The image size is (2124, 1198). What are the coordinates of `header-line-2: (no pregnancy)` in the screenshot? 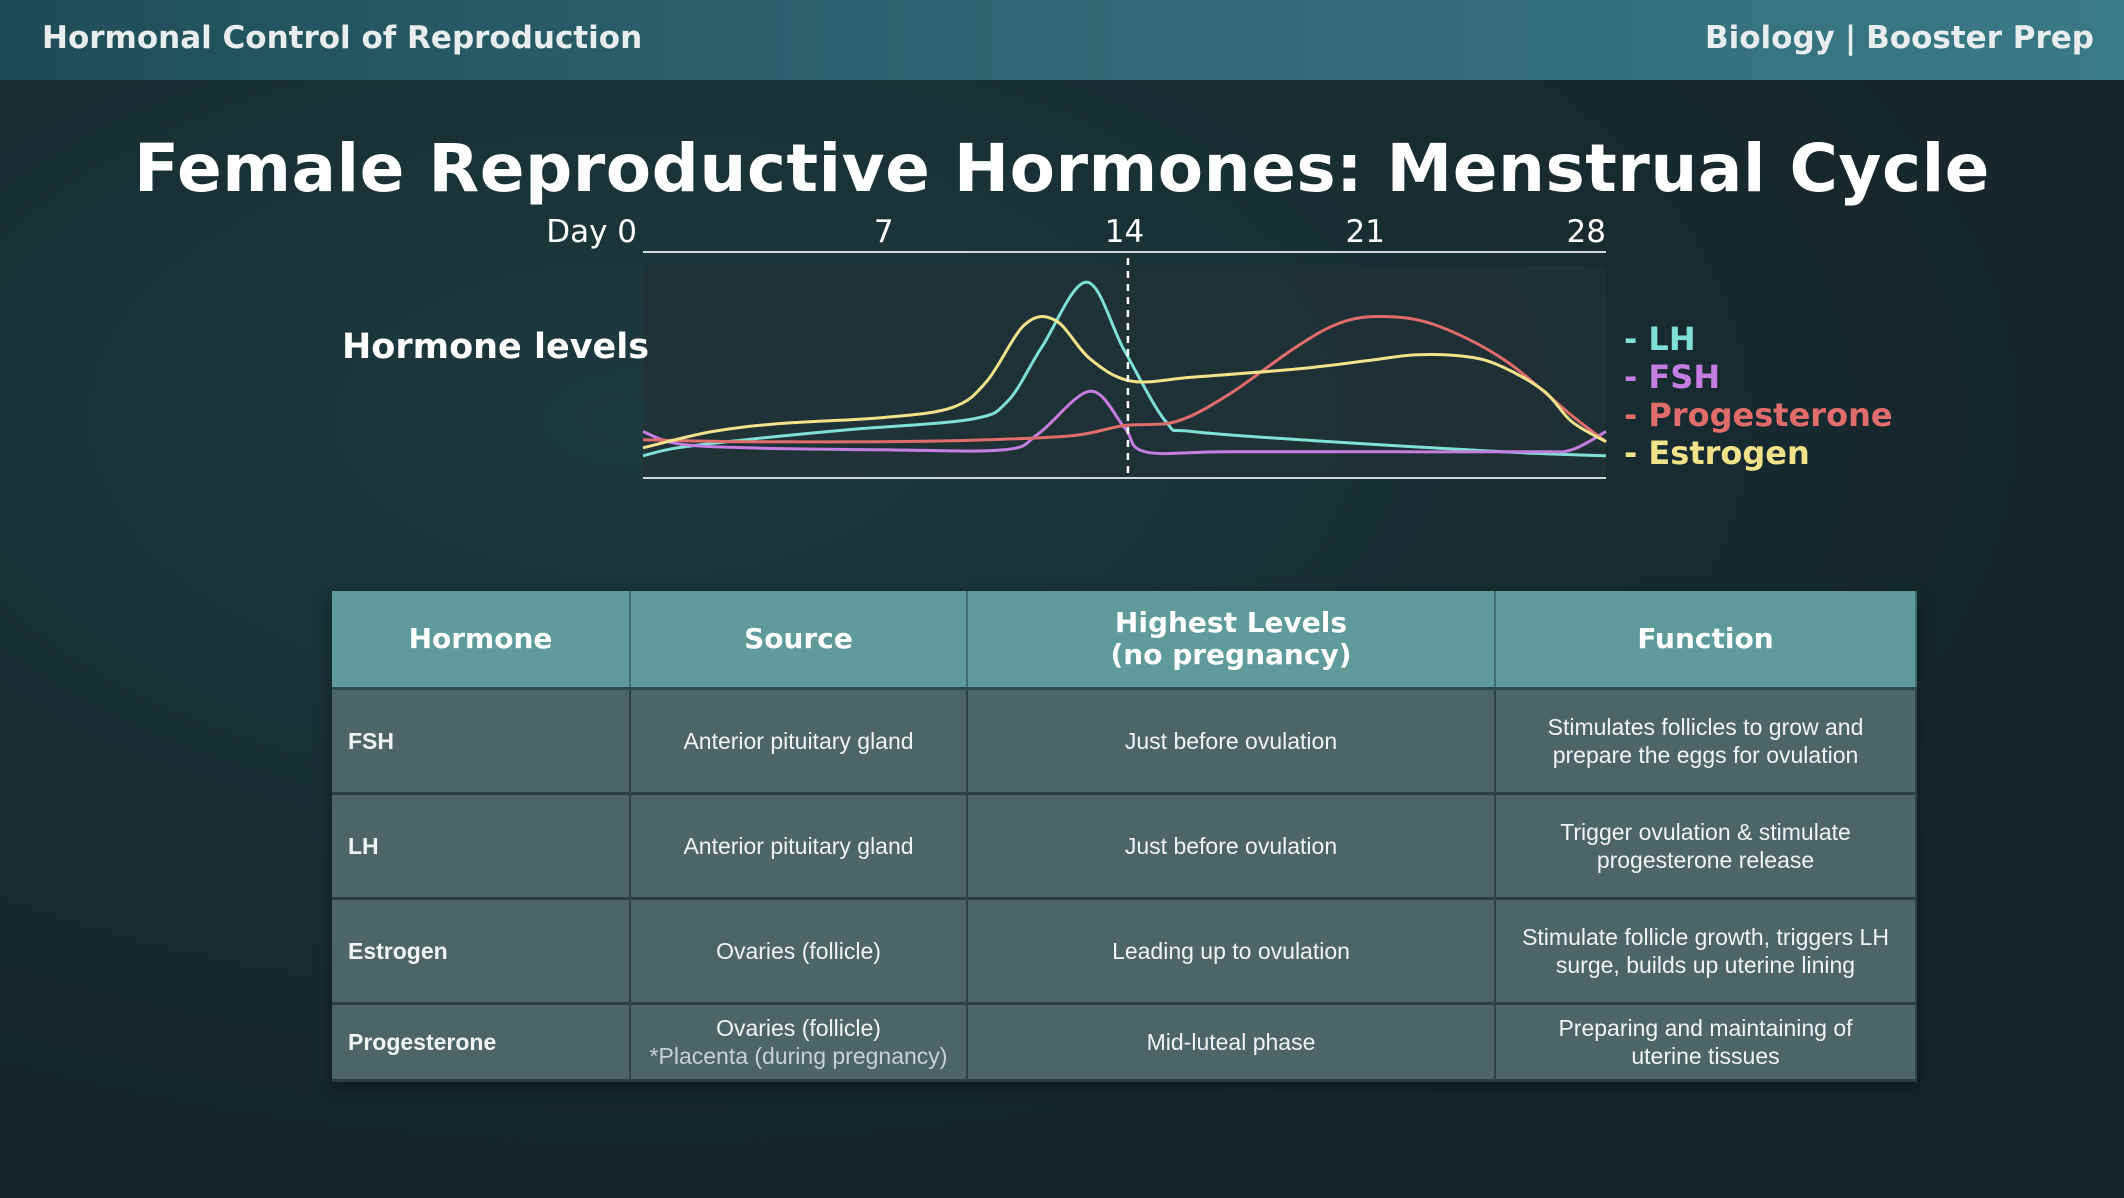 It's located at (1231, 654).